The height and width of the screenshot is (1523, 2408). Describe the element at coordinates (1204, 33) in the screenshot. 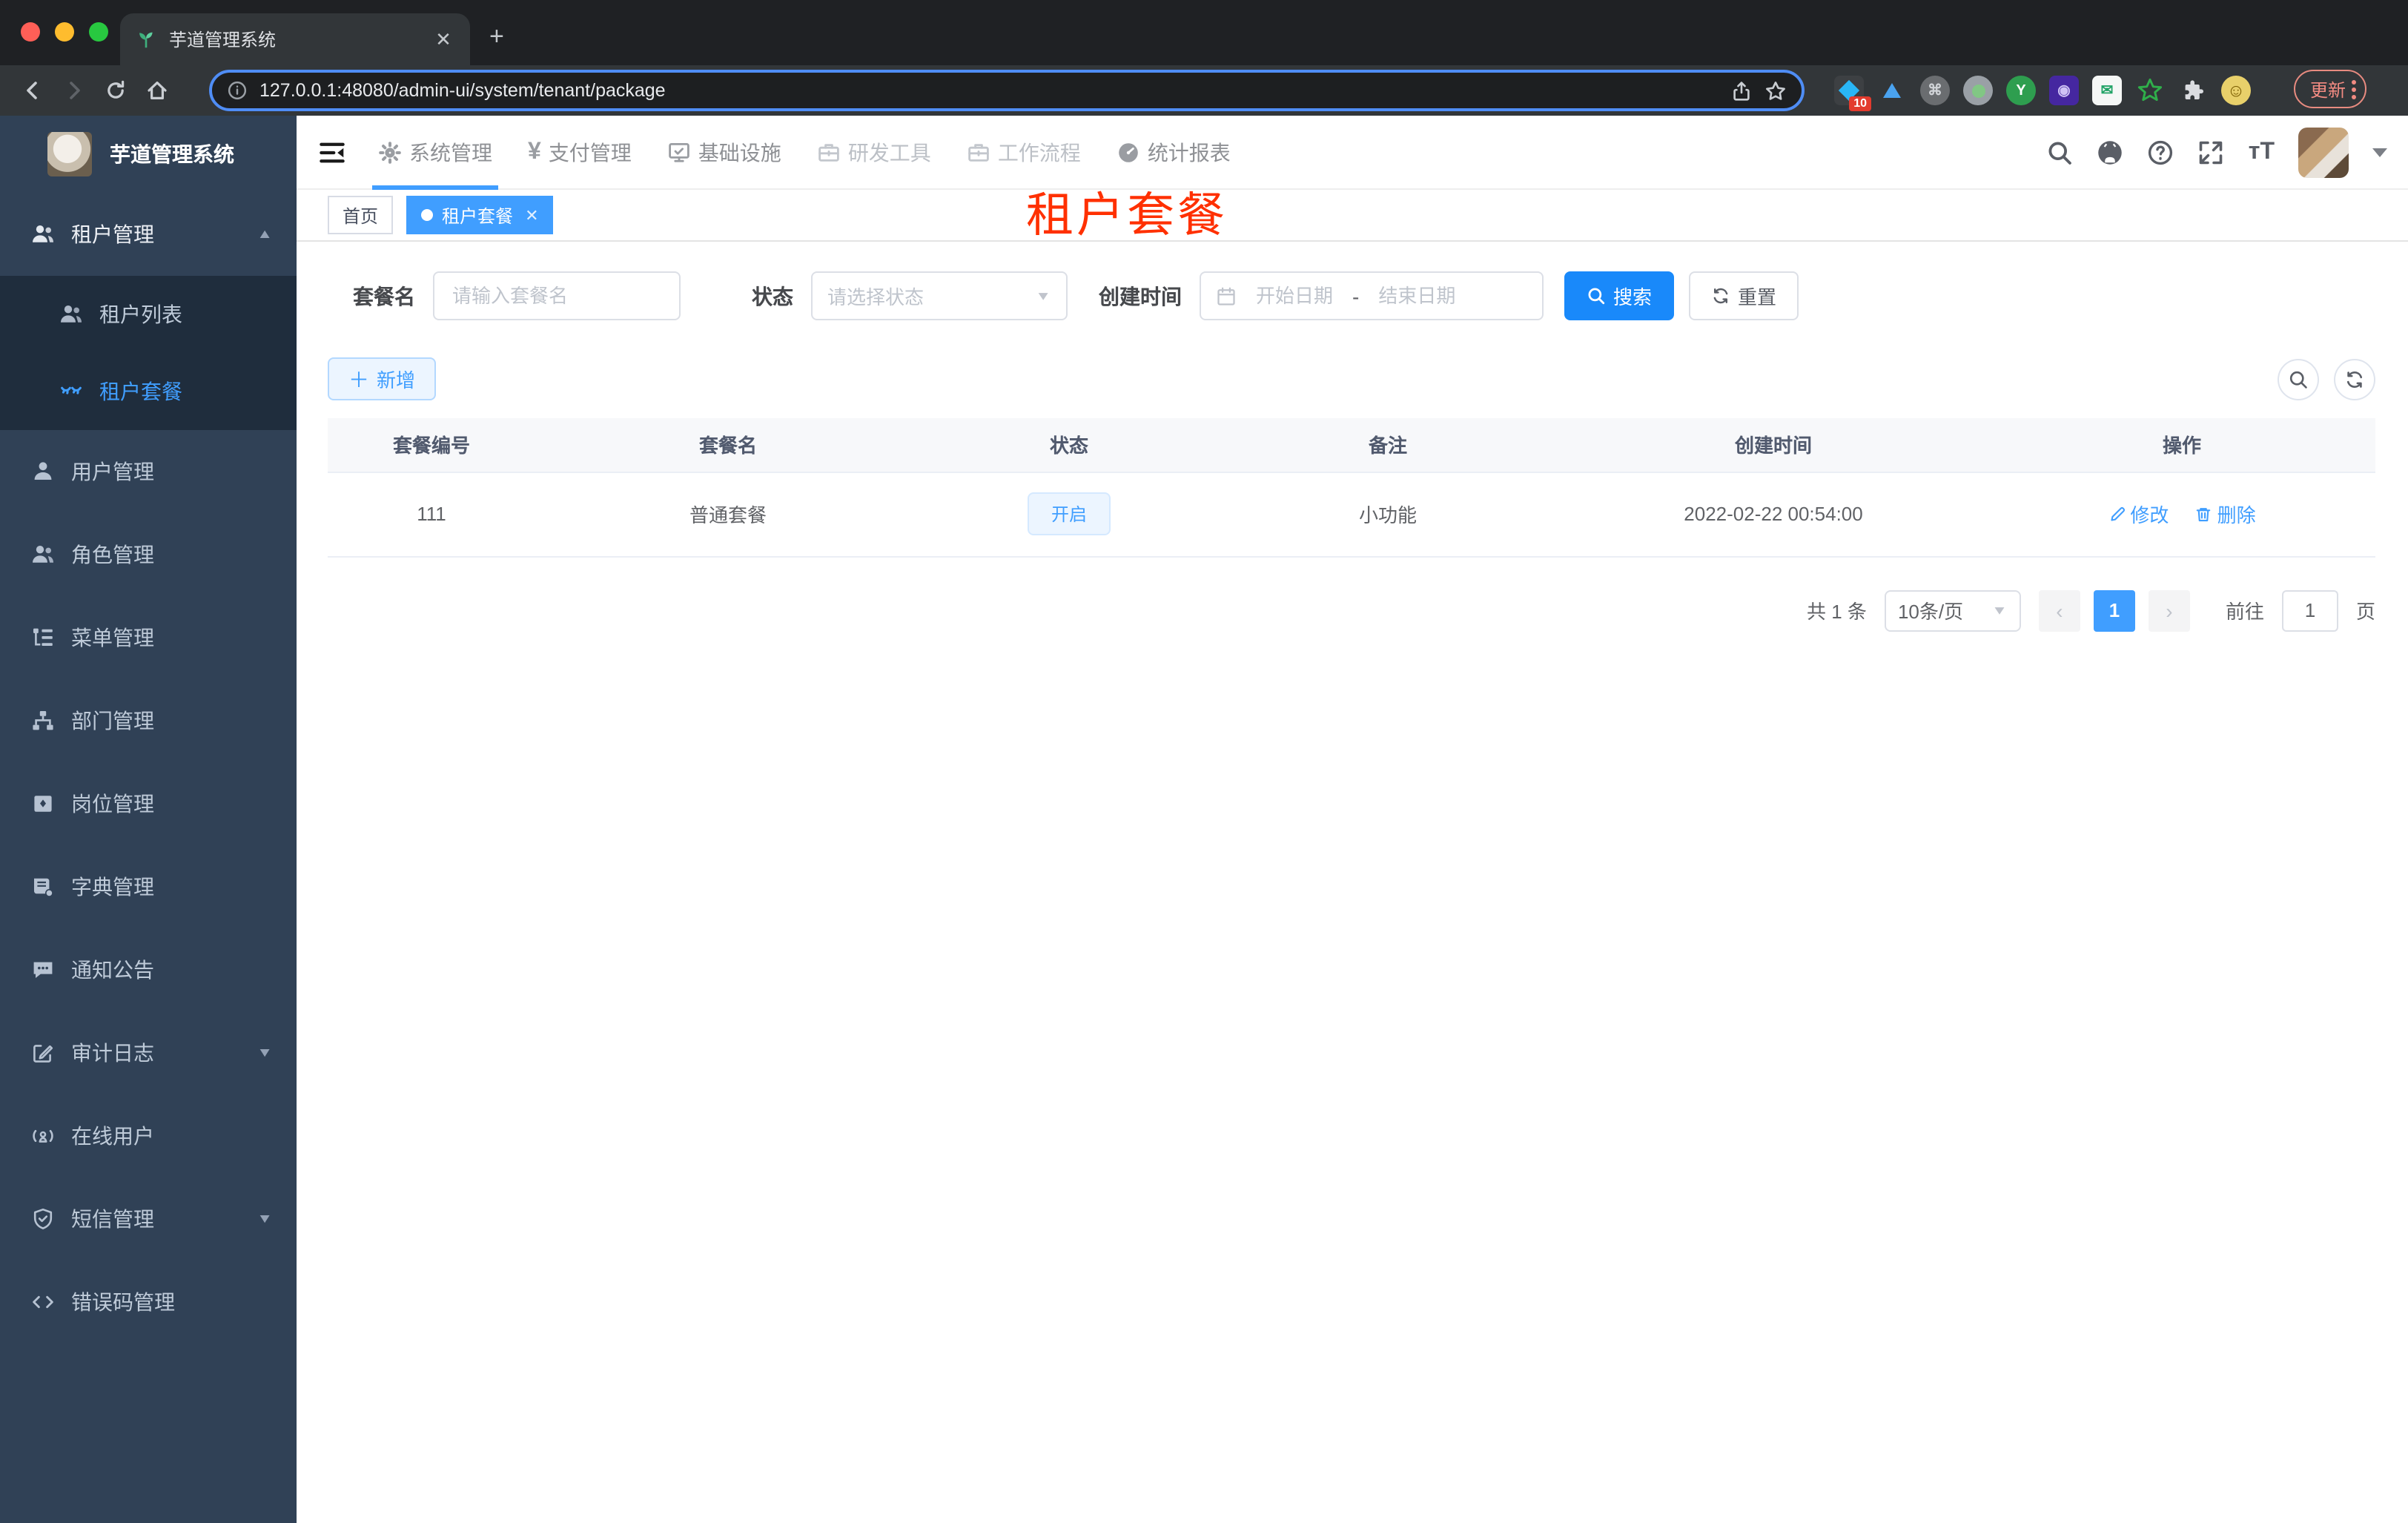

I see `browser-tabstrip: 芋道管理系统 ✕ +` at that location.